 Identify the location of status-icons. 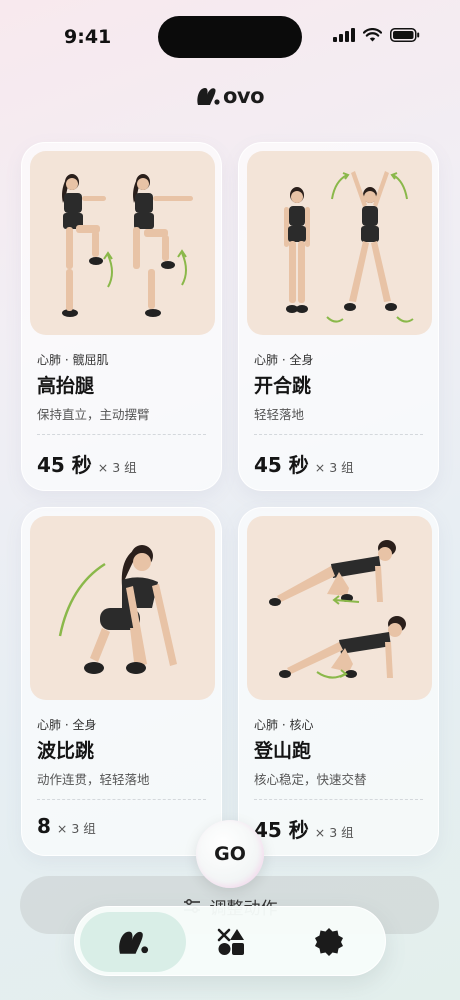
(376, 35).